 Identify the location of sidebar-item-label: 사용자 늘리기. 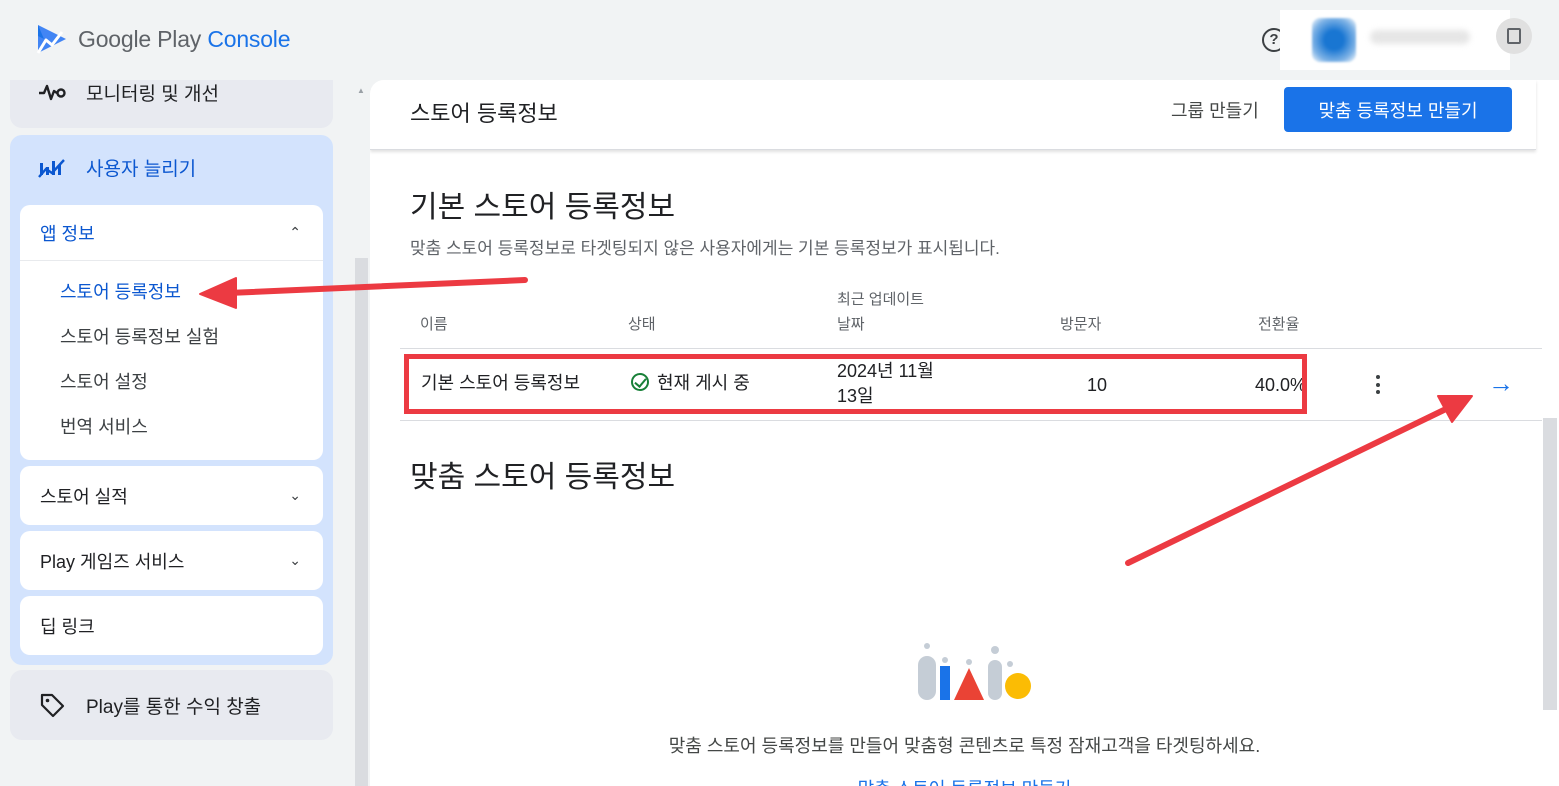
(141, 169).